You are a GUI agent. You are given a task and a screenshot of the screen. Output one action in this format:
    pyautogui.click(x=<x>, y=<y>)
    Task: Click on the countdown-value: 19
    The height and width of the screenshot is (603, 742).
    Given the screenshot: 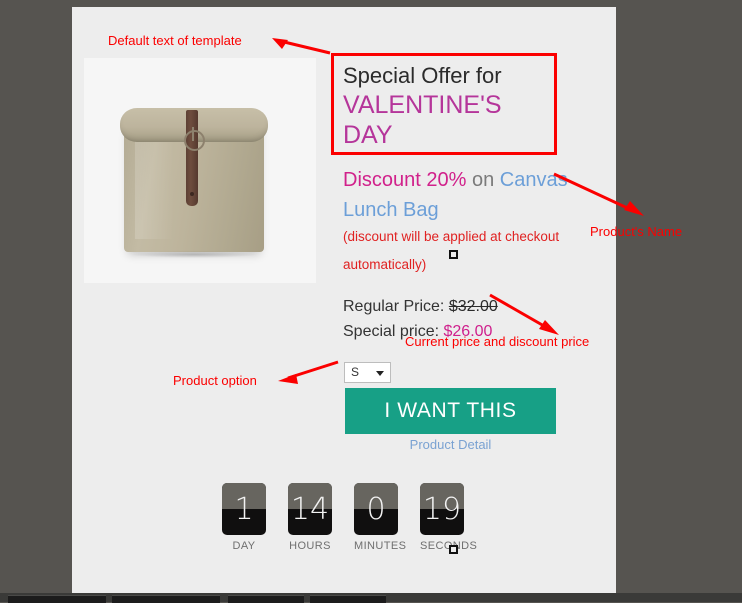 What is the action you would take?
    pyautogui.click(x=442, y=509)
    